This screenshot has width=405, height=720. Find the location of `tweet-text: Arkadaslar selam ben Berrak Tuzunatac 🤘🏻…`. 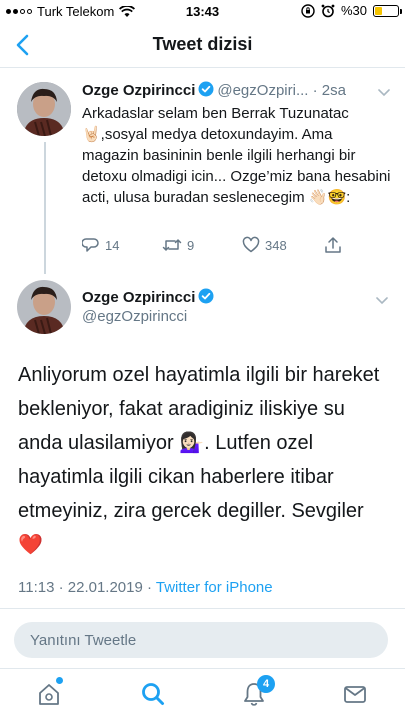

tweet-text: Arkadaslar selam ben Berrak Tuzunatac 🤘🏻… is located at coordinates (236, 155).